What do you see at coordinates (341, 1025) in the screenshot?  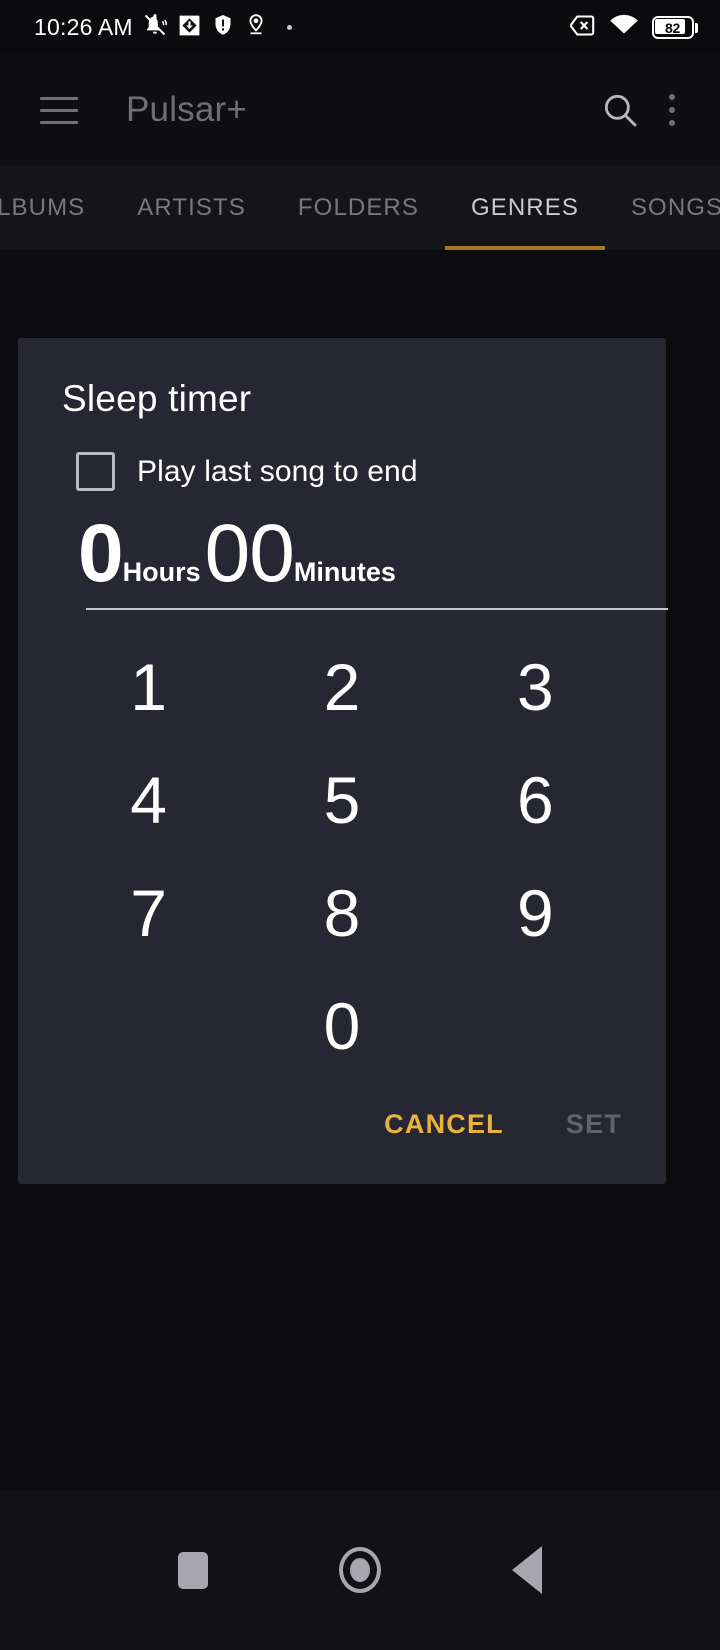 I see `keypad-key-0: 0` at bounding box center [341, 1025].